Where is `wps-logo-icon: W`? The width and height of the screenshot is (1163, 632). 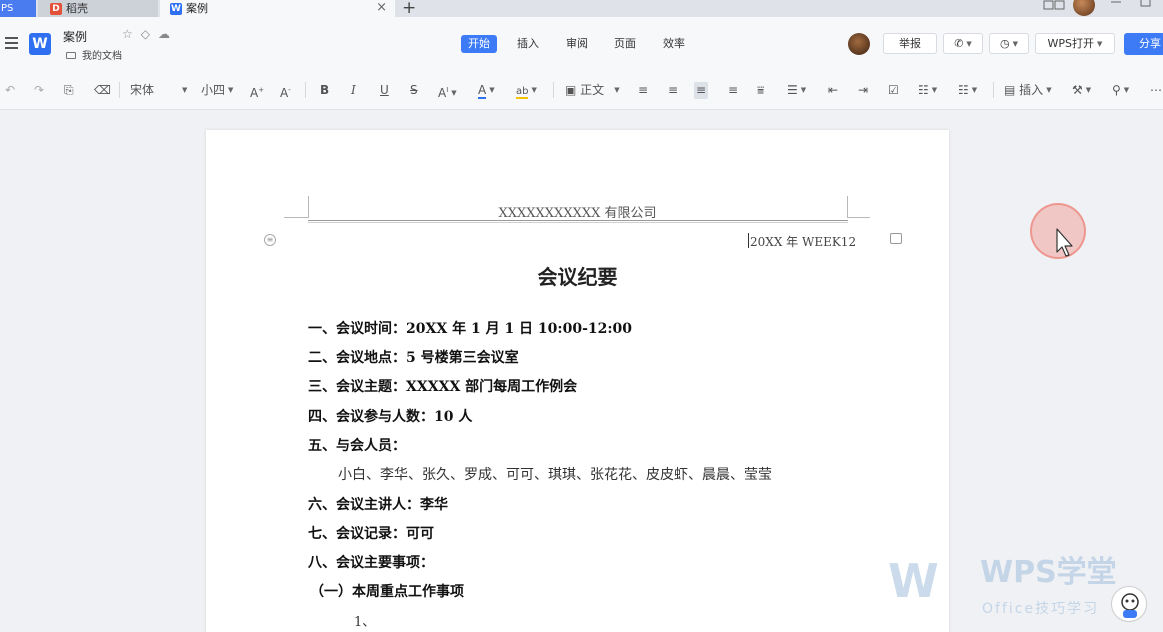
wps-logo-icon: W is located at coordinates (913, 581).